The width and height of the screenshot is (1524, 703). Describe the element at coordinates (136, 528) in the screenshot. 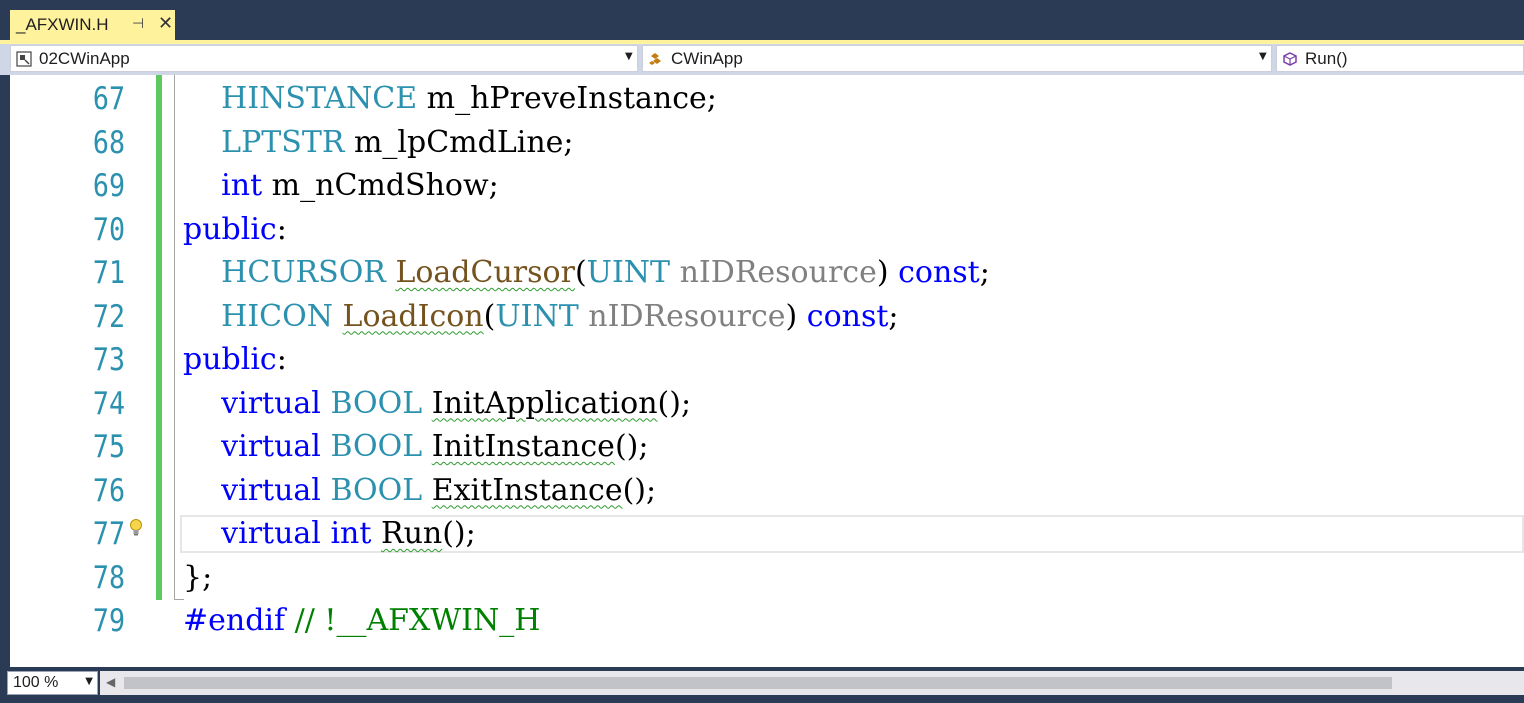

I see `lightbulb-icon` at that location.